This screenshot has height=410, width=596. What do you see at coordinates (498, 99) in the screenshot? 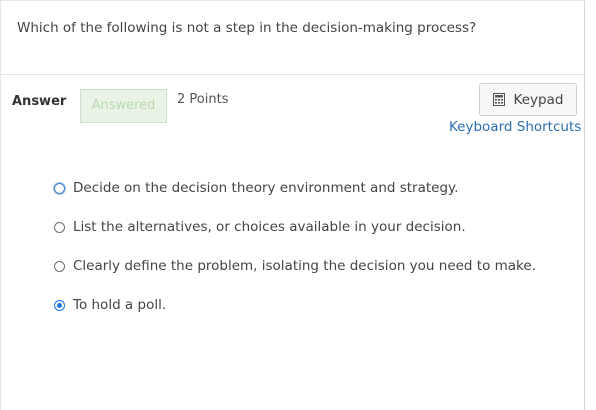
I see `calculator-icon` at bounding box center [498, 99].